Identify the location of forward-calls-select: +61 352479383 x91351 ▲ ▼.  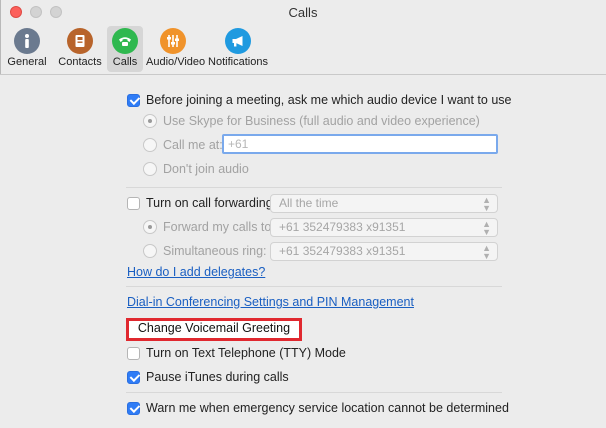
(384, 227).